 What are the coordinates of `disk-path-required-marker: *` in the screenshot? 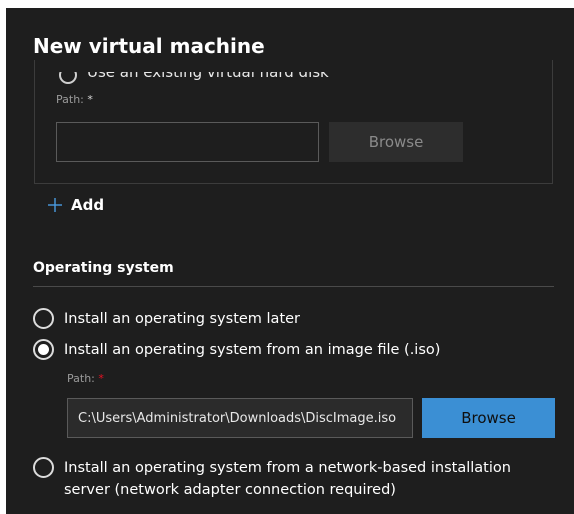 It's located at (90, 99).